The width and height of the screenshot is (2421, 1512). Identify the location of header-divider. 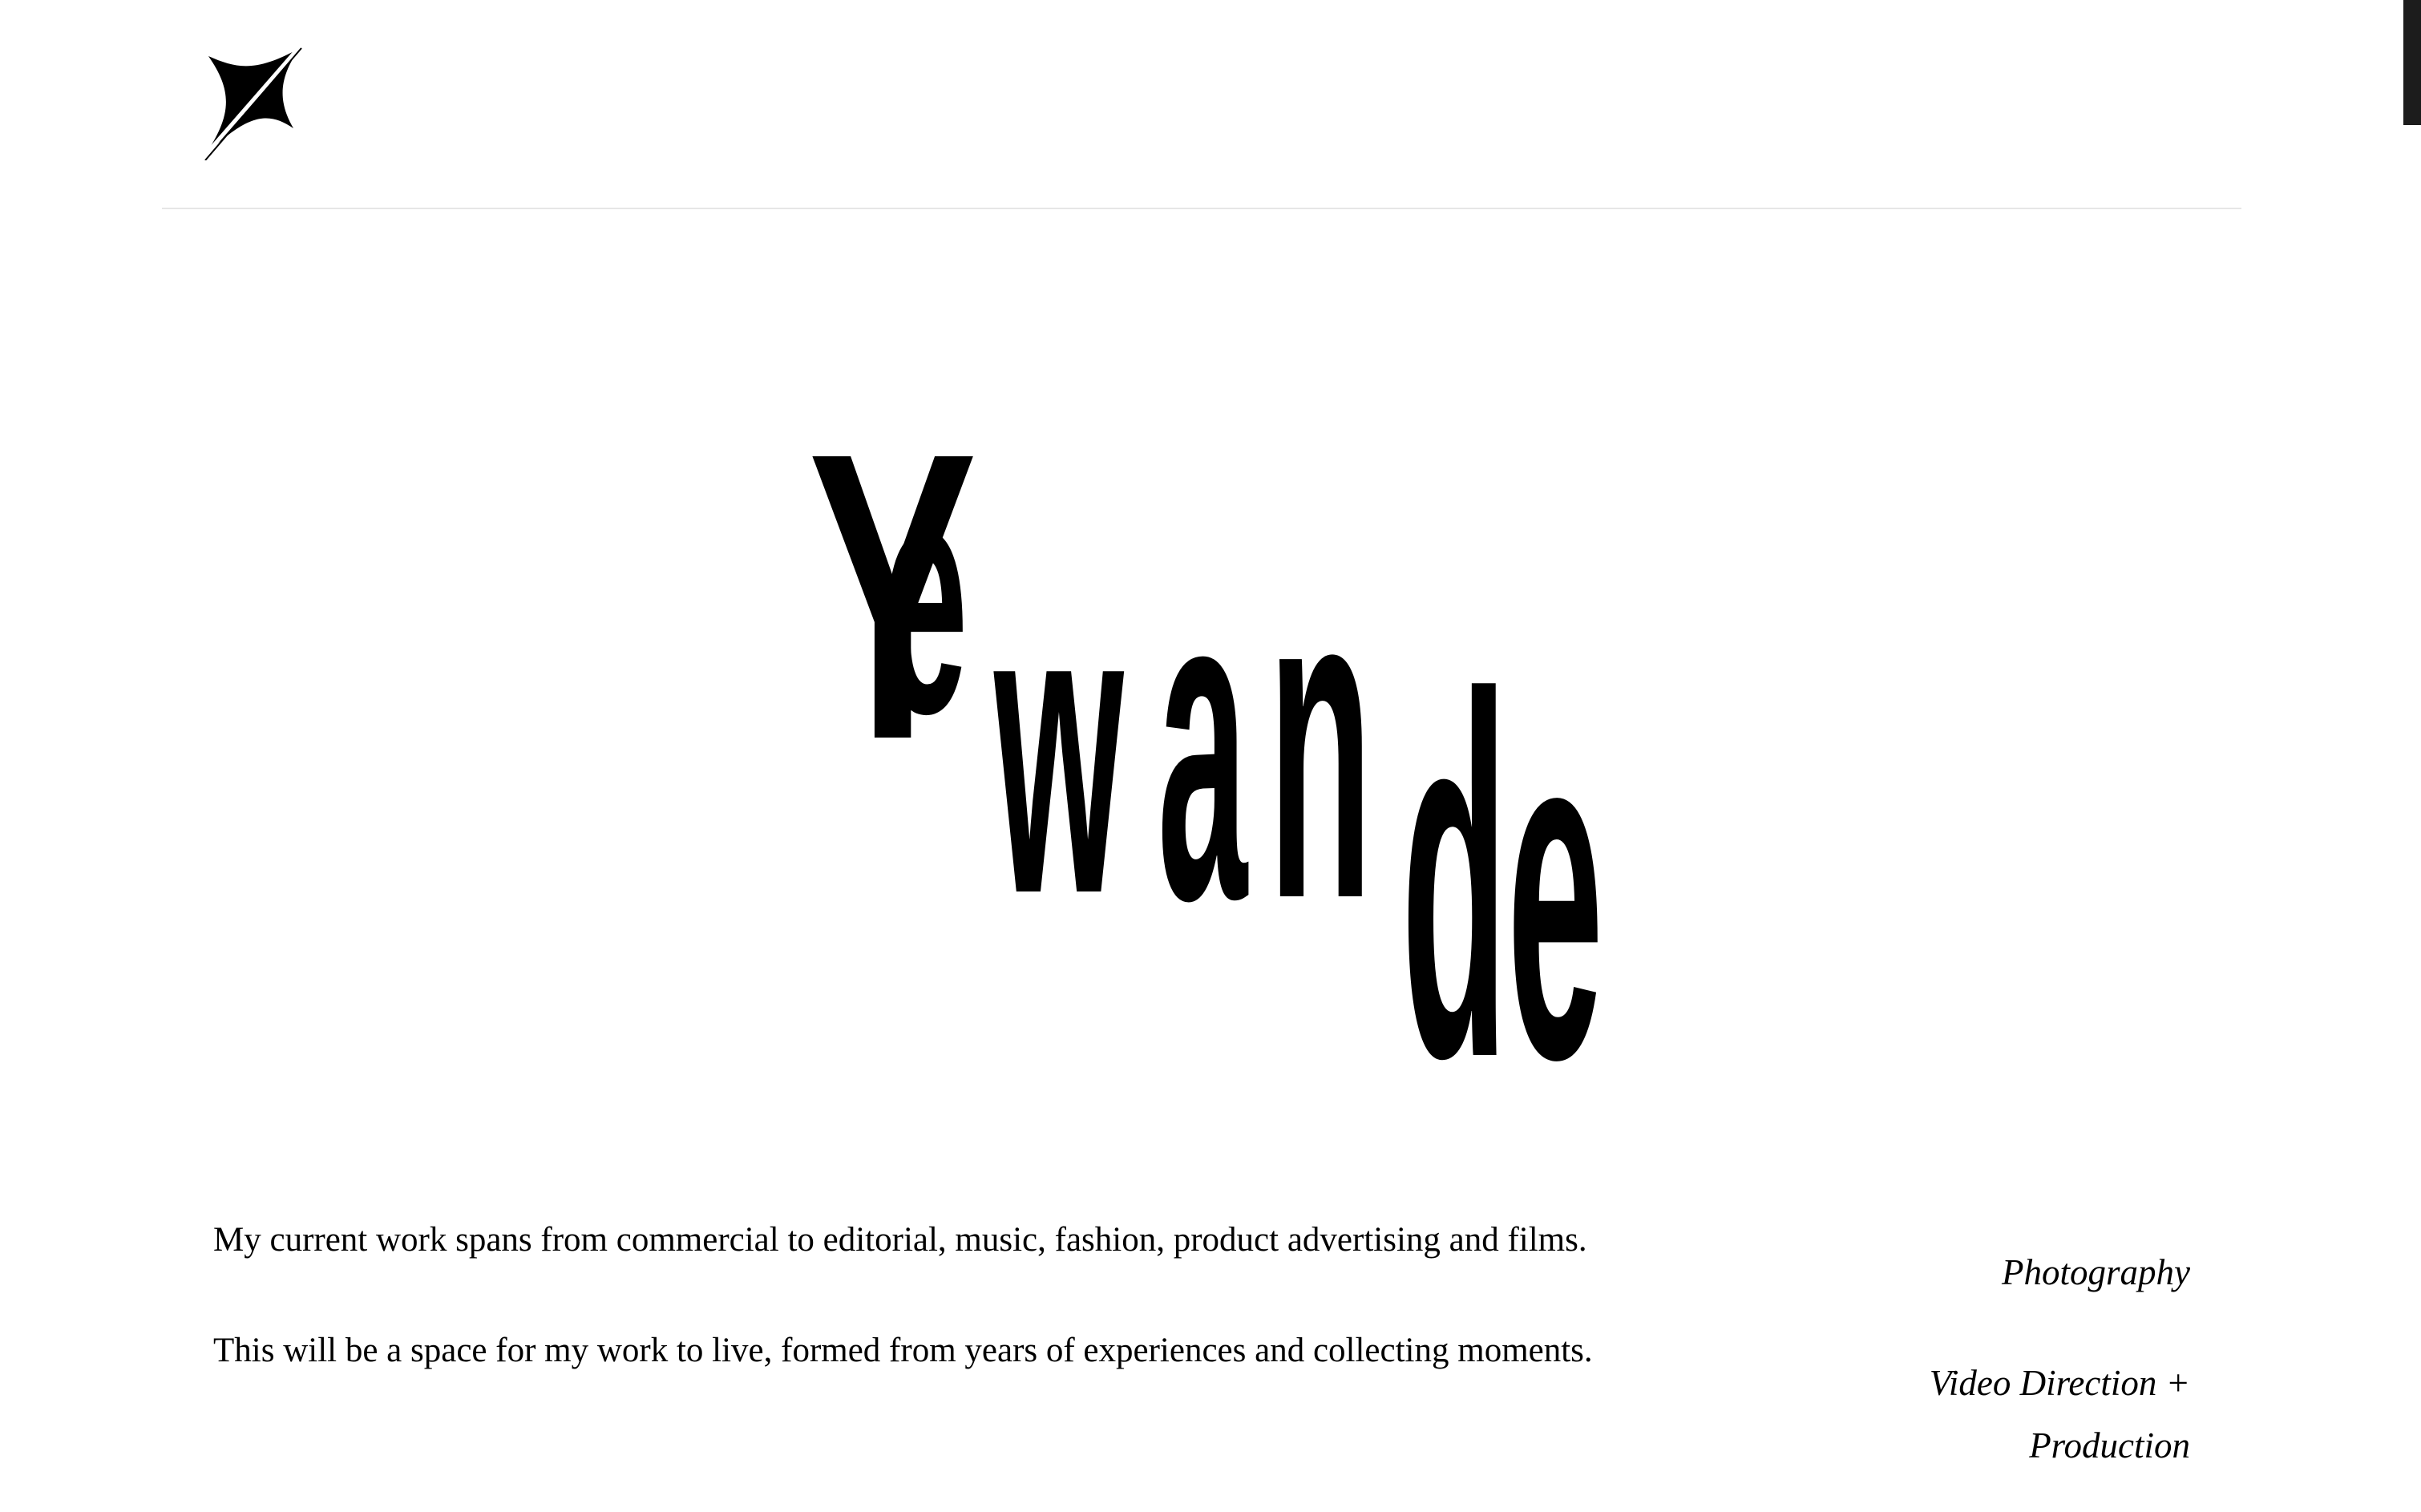
(1201, 208).